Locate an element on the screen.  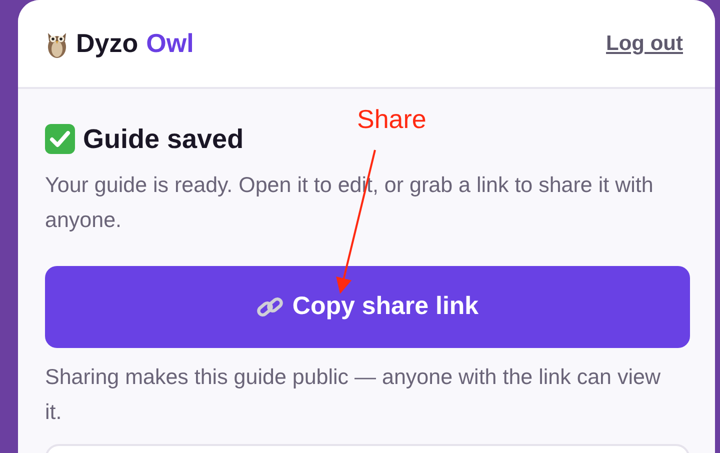
logout-link: Log out is located at coordinates (644, 44).